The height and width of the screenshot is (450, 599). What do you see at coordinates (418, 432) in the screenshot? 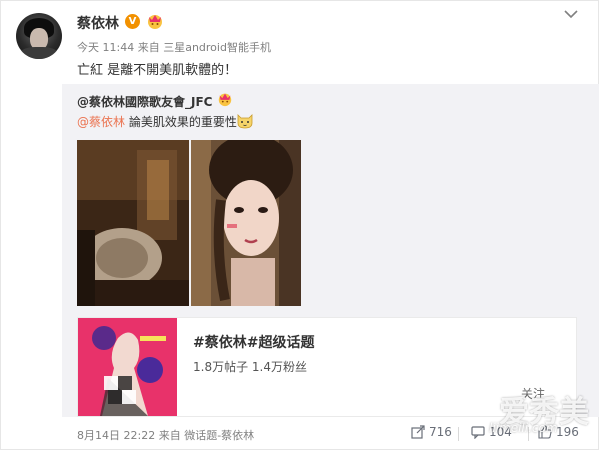
I see `repost-icon` at bounding box center [418, 432].